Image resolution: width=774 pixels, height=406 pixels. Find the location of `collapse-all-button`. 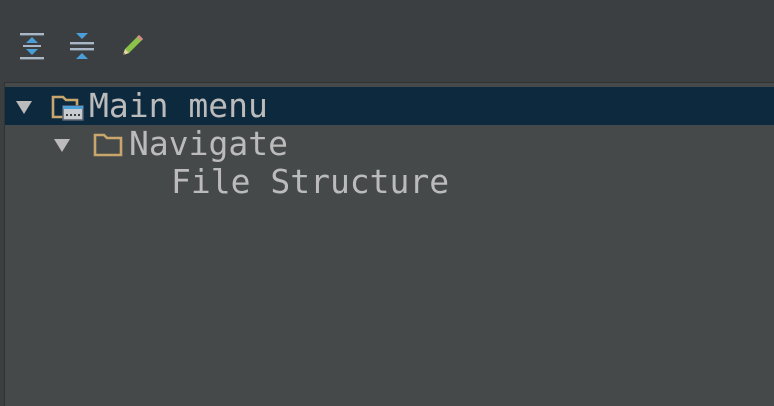

collapse-all-button is located at coordinates (82, 46).